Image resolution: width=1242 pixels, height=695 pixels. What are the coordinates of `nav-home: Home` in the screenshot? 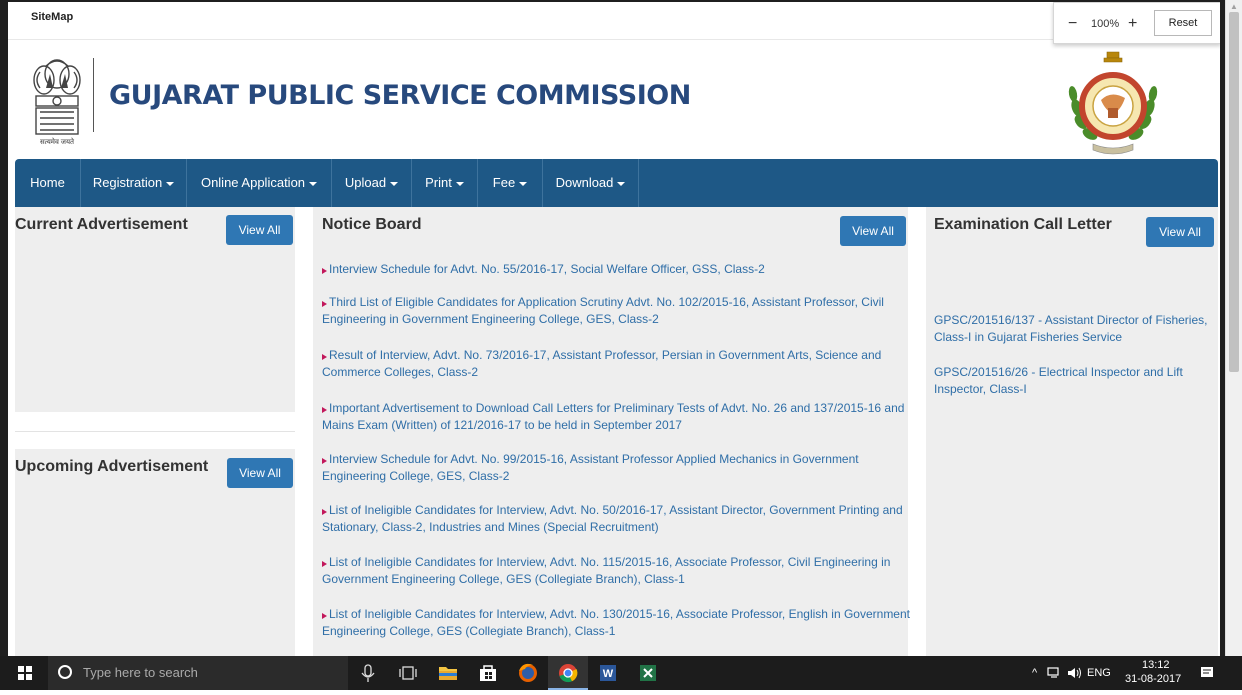 It's located at (48, 183).